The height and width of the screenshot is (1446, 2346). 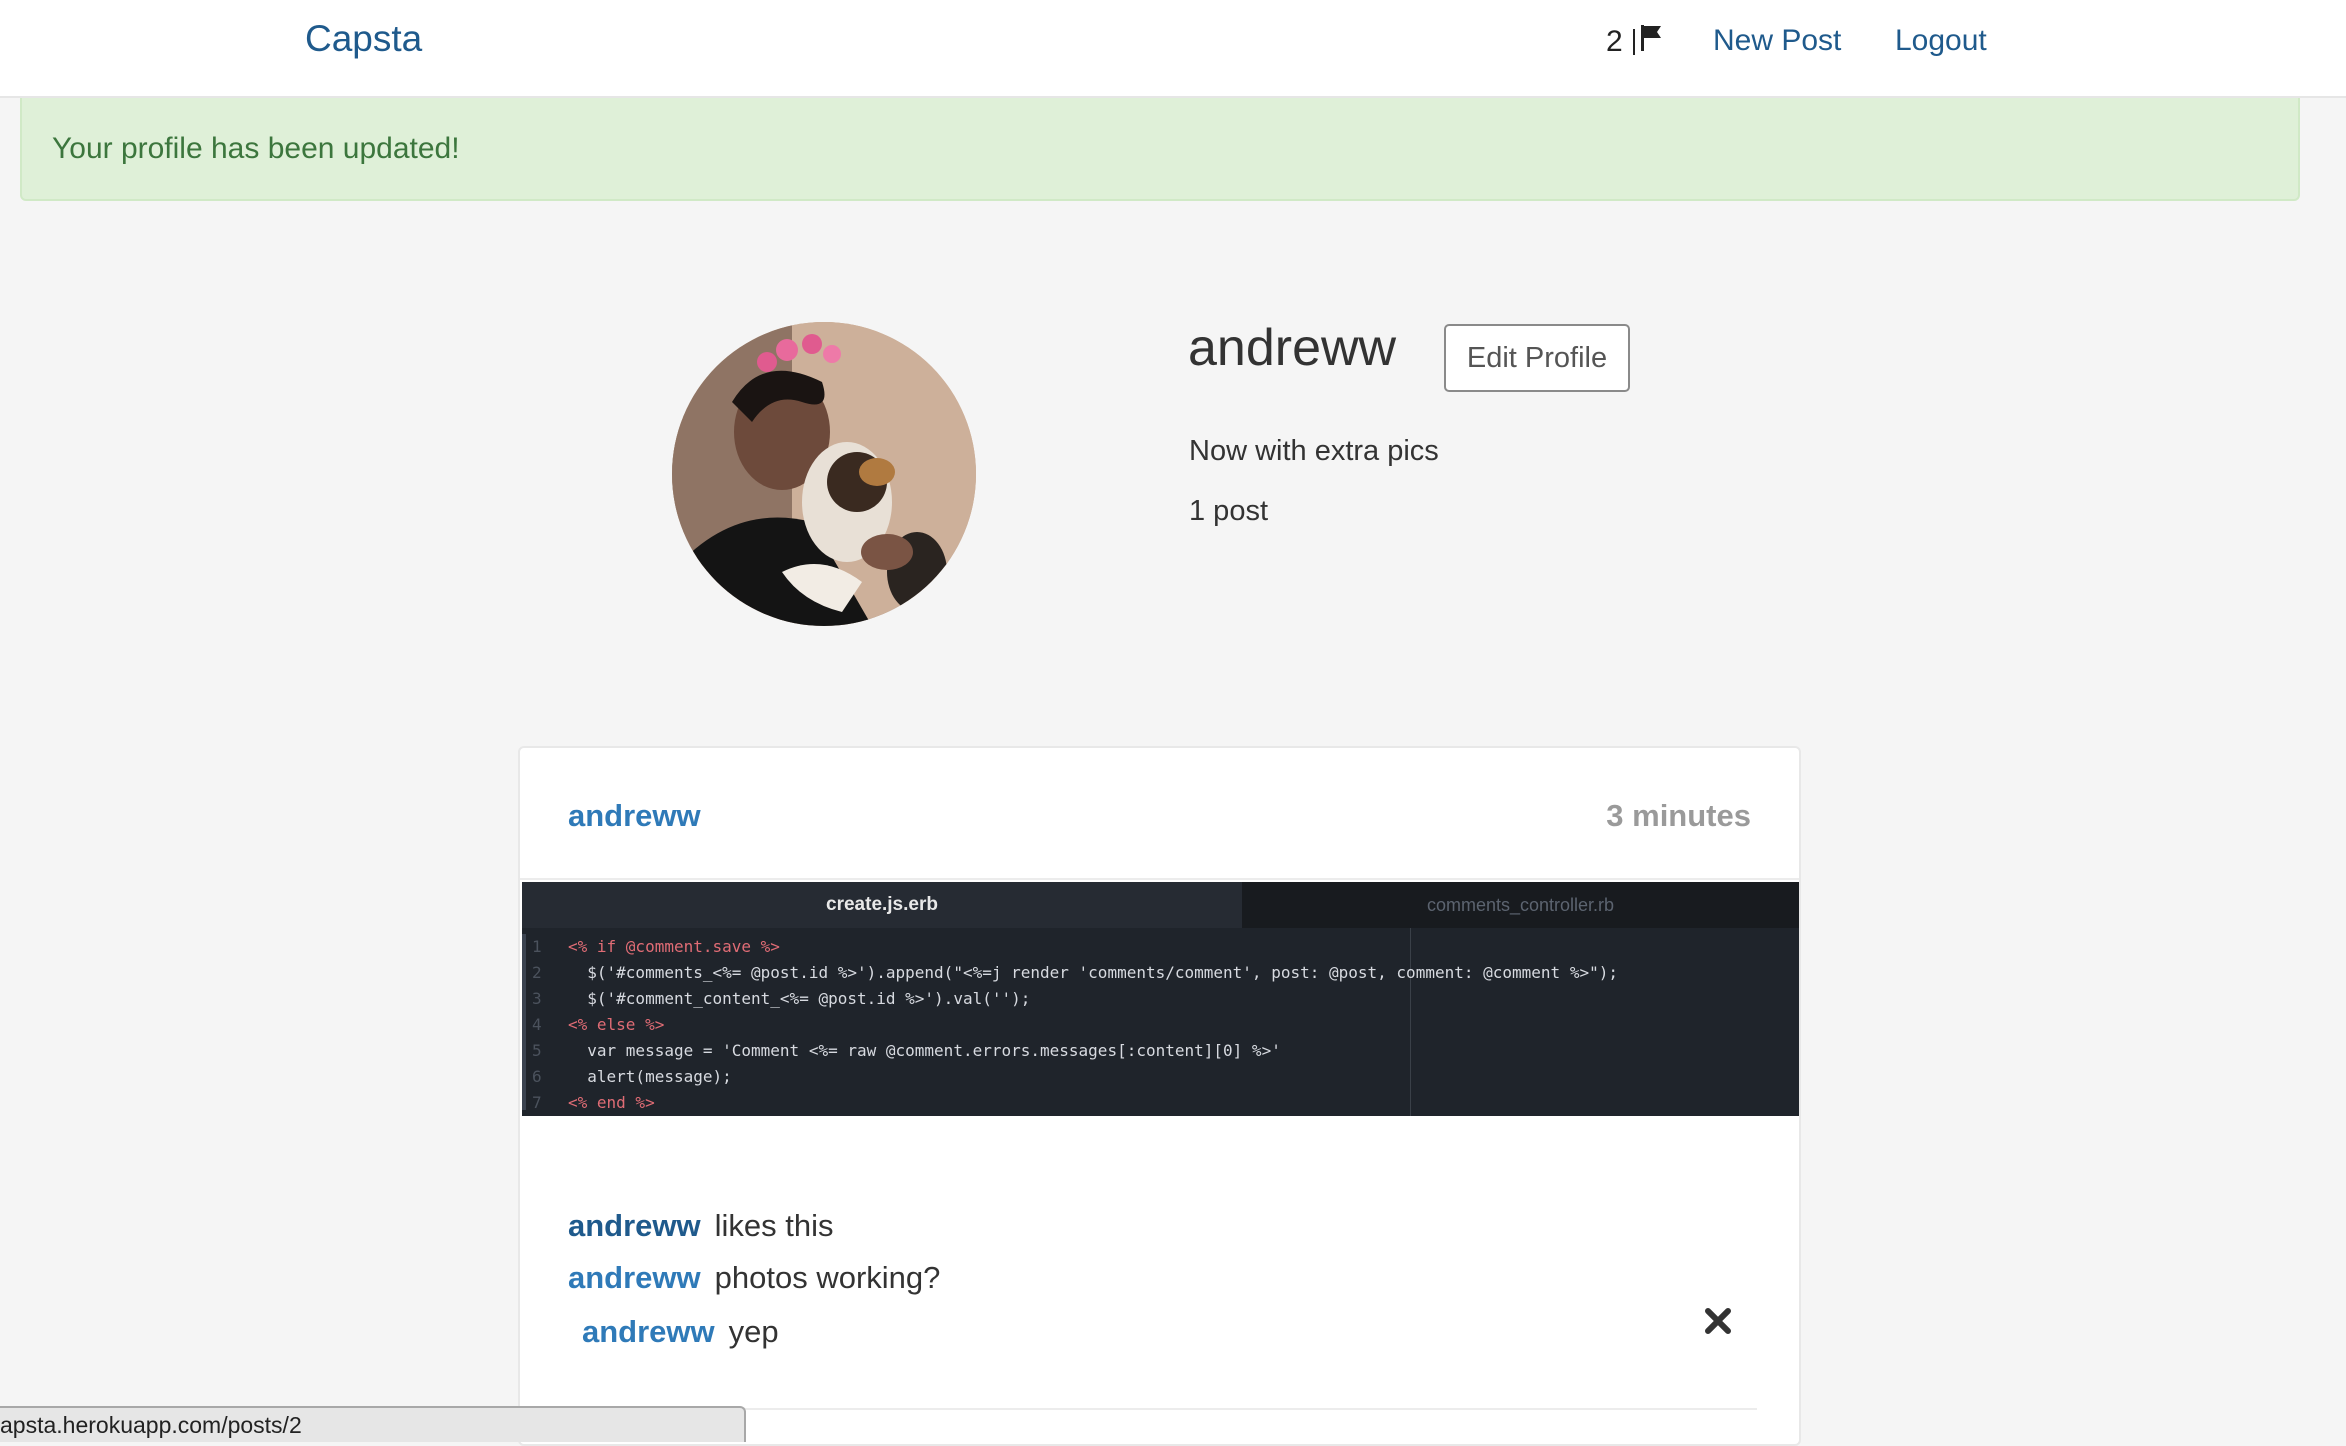 What do you see at coordinates (363, 39) in the screenshot?
I see `brand-link: Capsta` at bounding box center [363, 39].